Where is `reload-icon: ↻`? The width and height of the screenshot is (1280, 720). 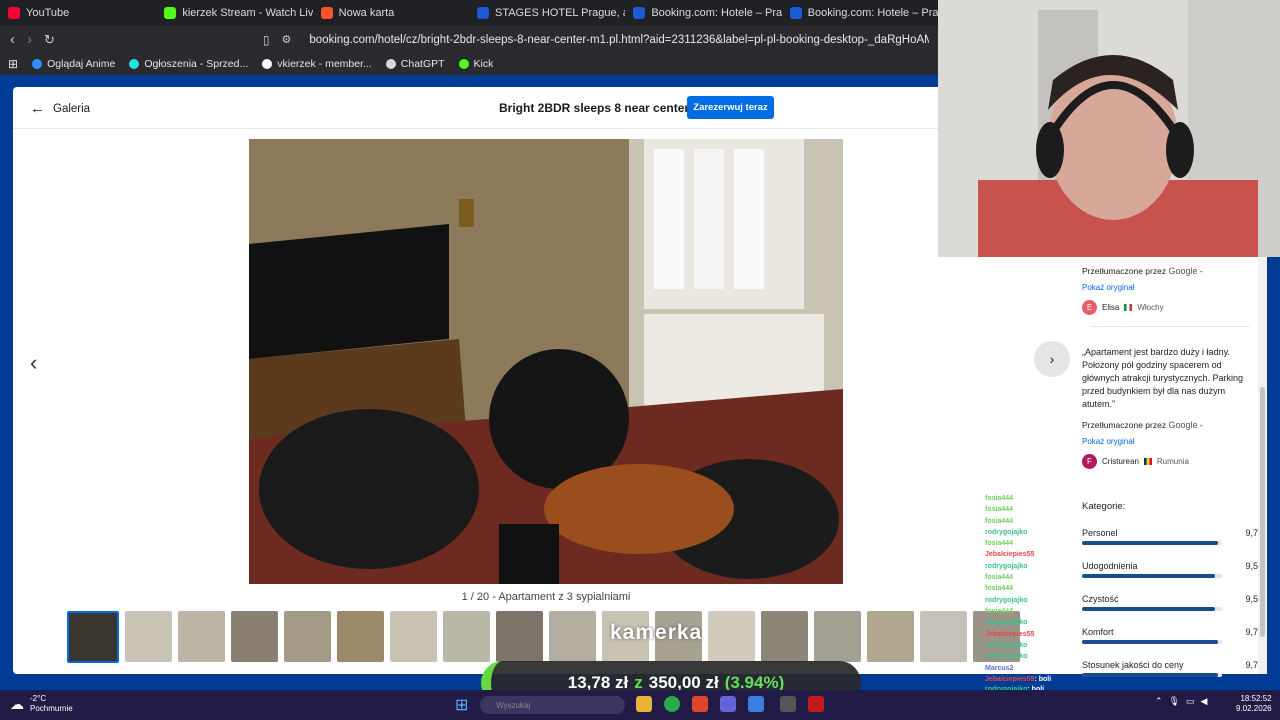 reload-icon: ↻ is located at coordinates (49, 40).